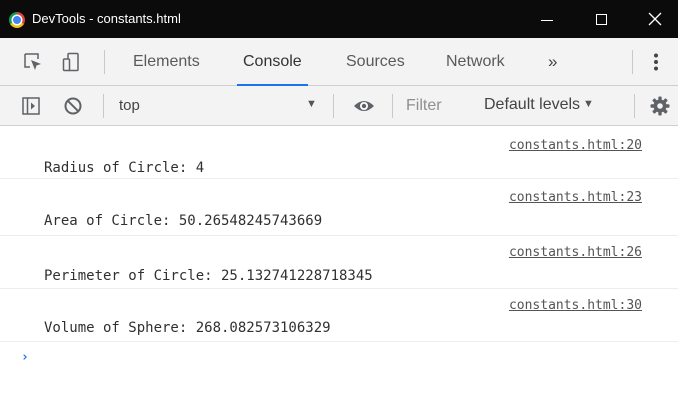 The height and width of the screenshot is (415, 678). What do you see at coordinates (339, 19) in the screenshot?
I see `window-titlebar: DevTools - constants.html` at bounding box center [339, 19].